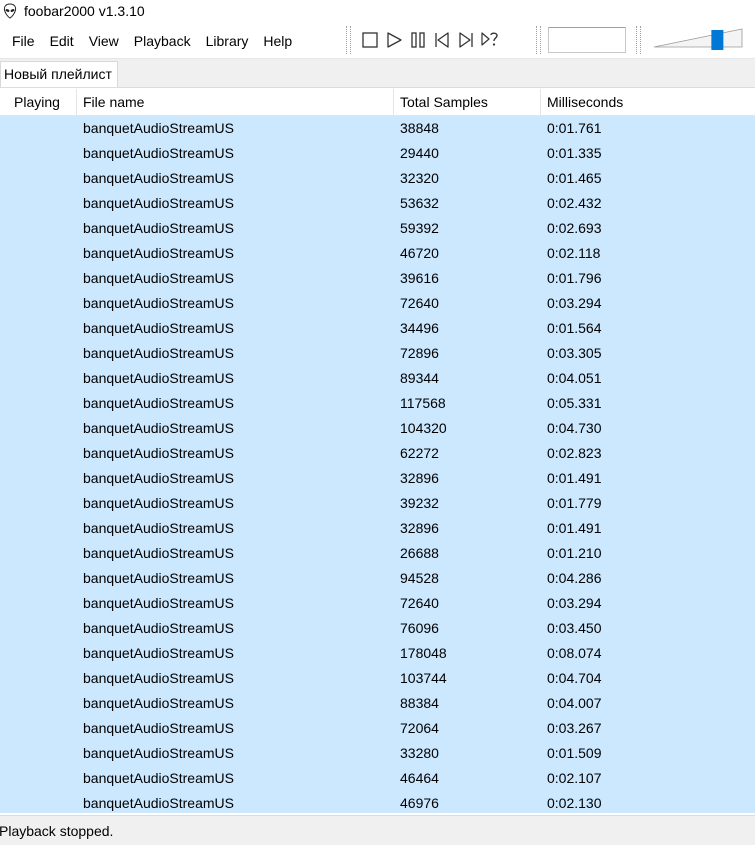 The width and height of the screenshot is (755, 845). Describe the element at coordinates (377, 753) in the screenshot. I see `table-row: banquetAudioStreamUS 33280 0:01.509` at that location.